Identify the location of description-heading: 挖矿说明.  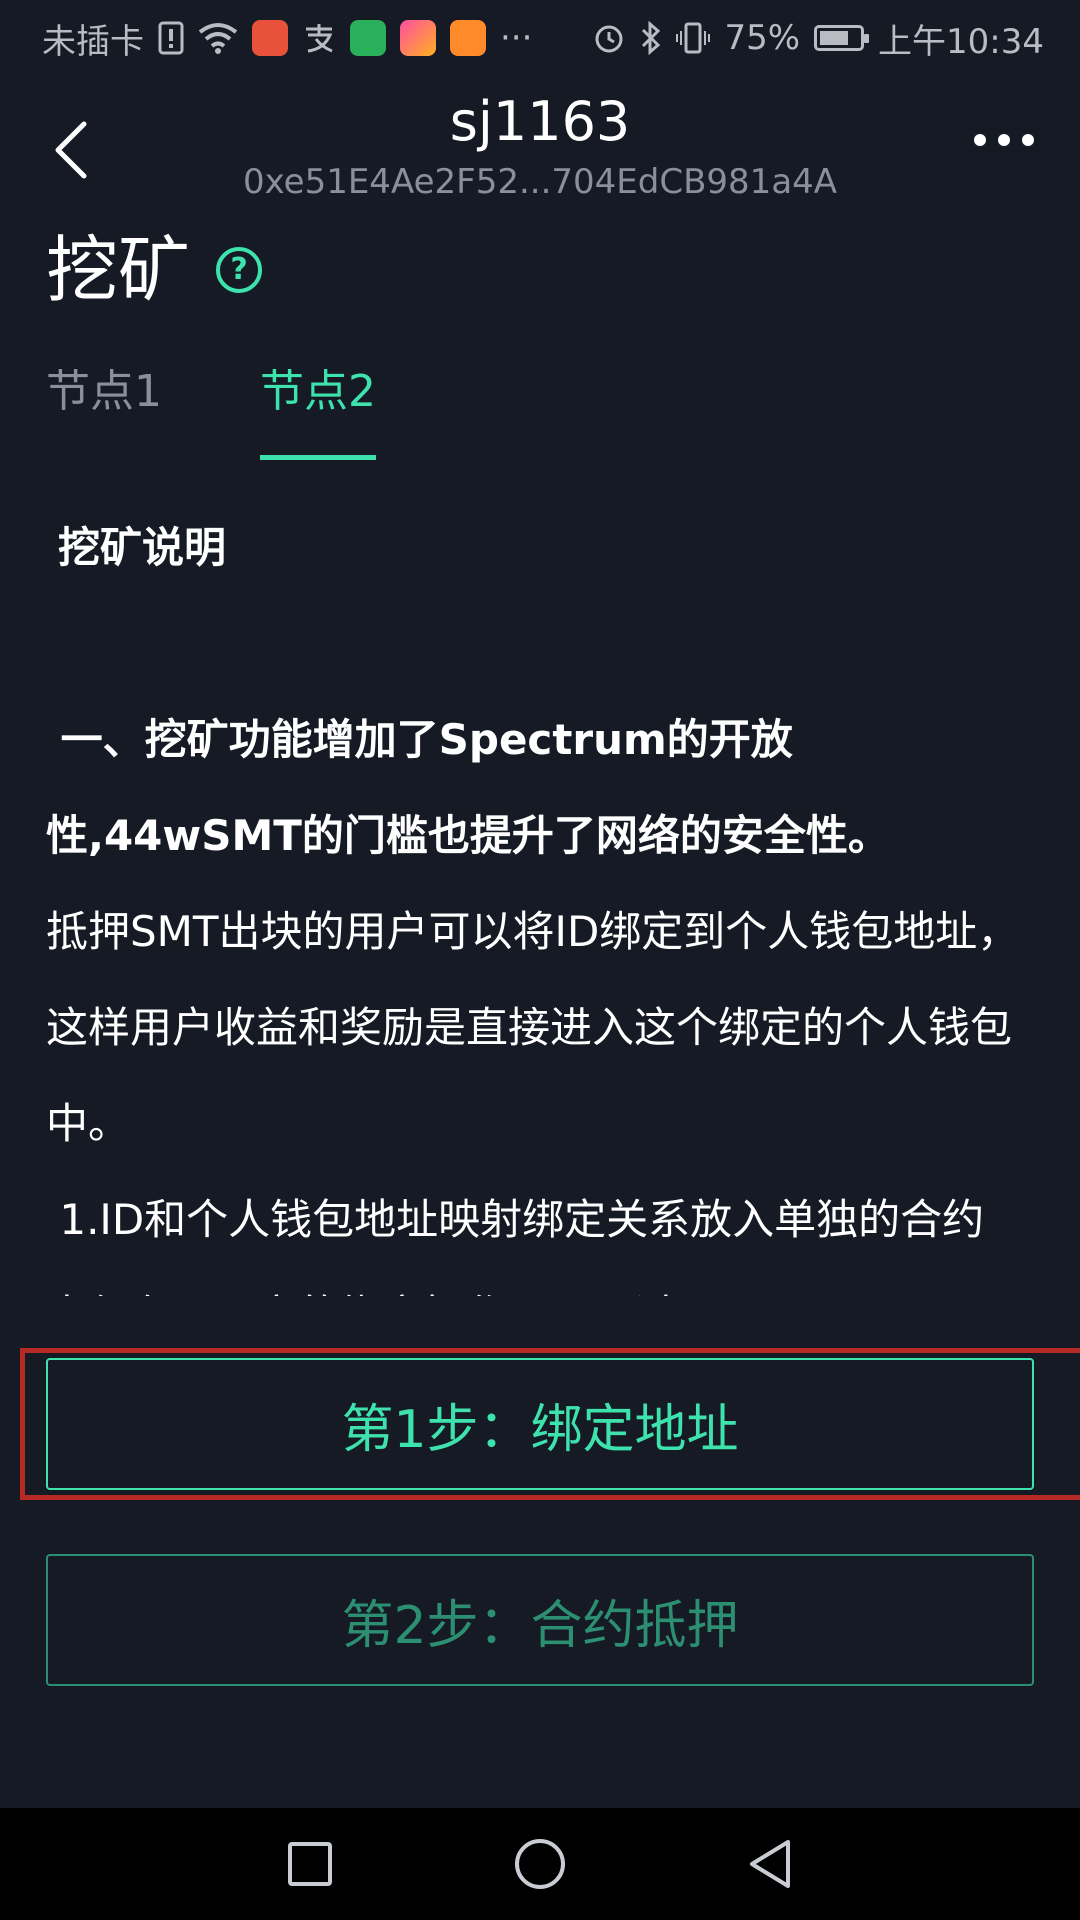
(142, 547).